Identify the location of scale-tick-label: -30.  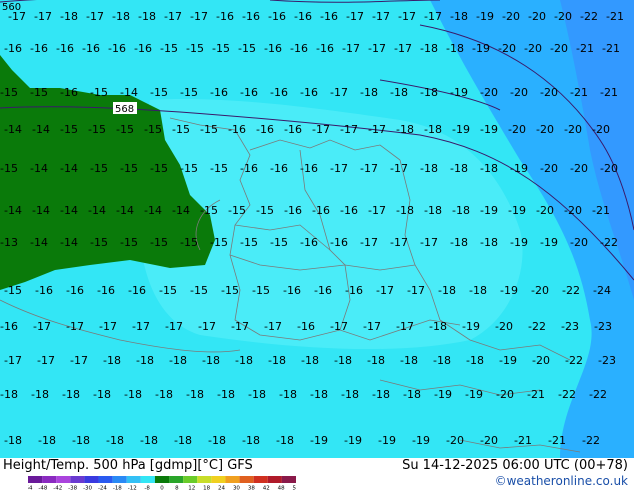
(87, 488).